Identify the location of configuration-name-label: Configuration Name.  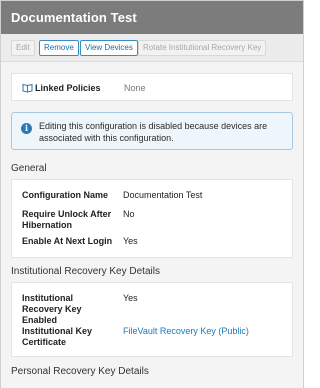
(65, 195).